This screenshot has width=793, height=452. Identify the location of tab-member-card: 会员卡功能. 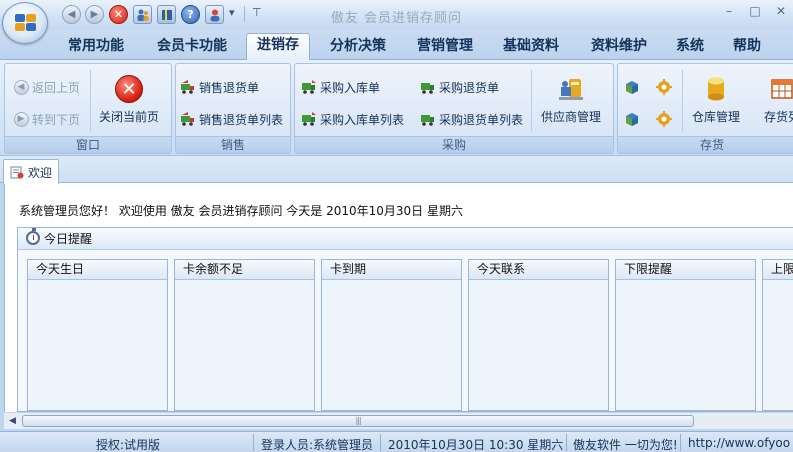
(192, 47).